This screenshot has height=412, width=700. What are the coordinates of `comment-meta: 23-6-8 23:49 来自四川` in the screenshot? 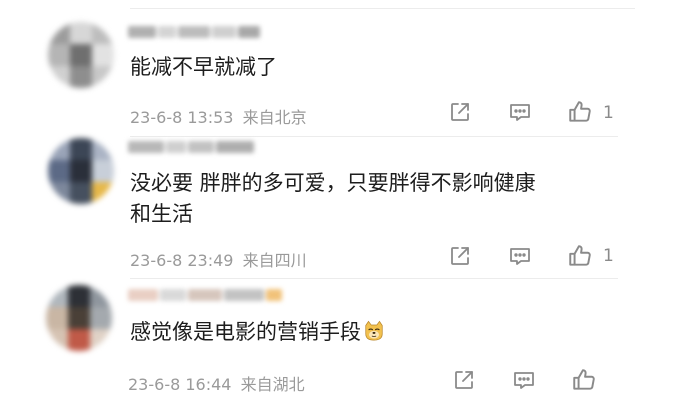 It's located at (218, 259).